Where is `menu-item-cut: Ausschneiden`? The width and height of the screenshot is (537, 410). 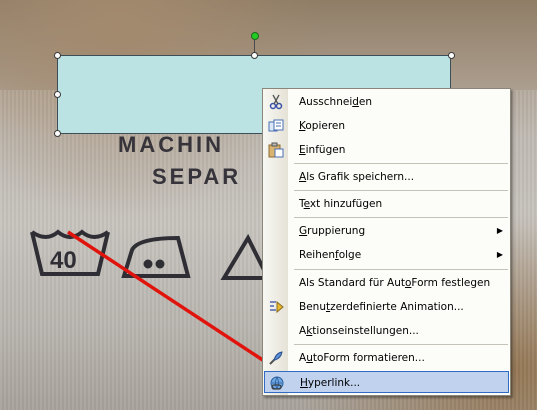 menu-item-cut: Ausschneiden is located at coordinates (386, 102).